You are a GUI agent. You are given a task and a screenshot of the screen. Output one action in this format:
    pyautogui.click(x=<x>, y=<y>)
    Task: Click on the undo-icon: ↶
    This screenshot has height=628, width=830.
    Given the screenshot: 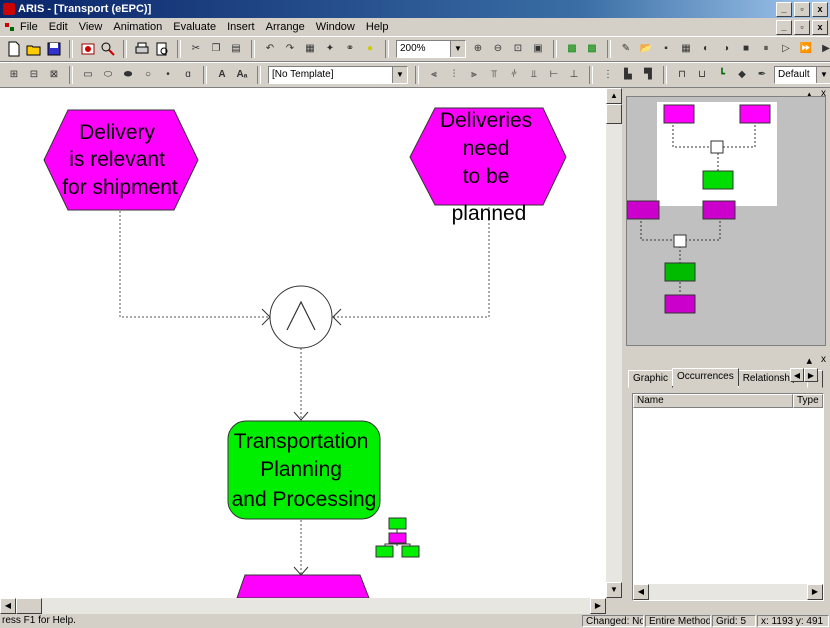 What is the action you would take?
    pyautogui.click(x=270, y=49)
    